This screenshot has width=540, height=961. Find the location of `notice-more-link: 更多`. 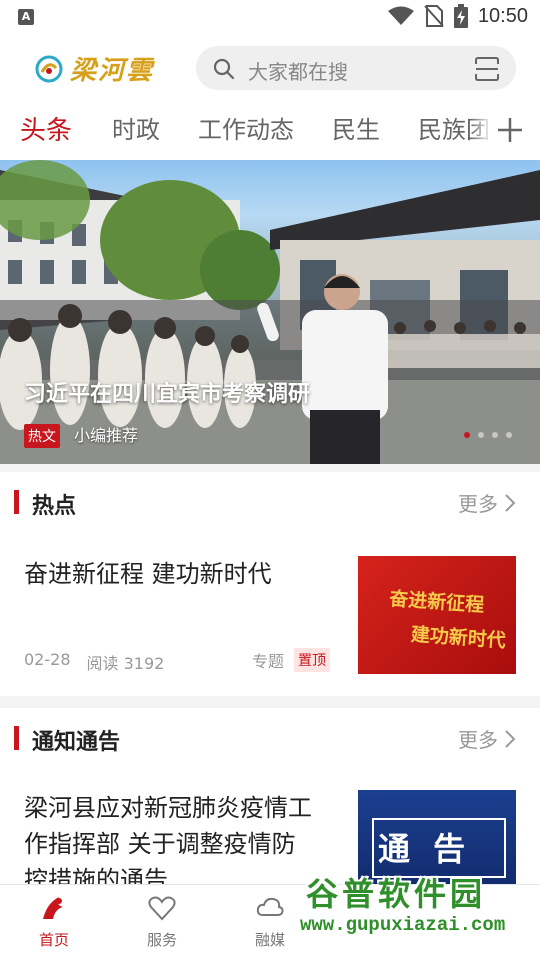

notice-more-link: 更多 is located at coordinates (487, 738).